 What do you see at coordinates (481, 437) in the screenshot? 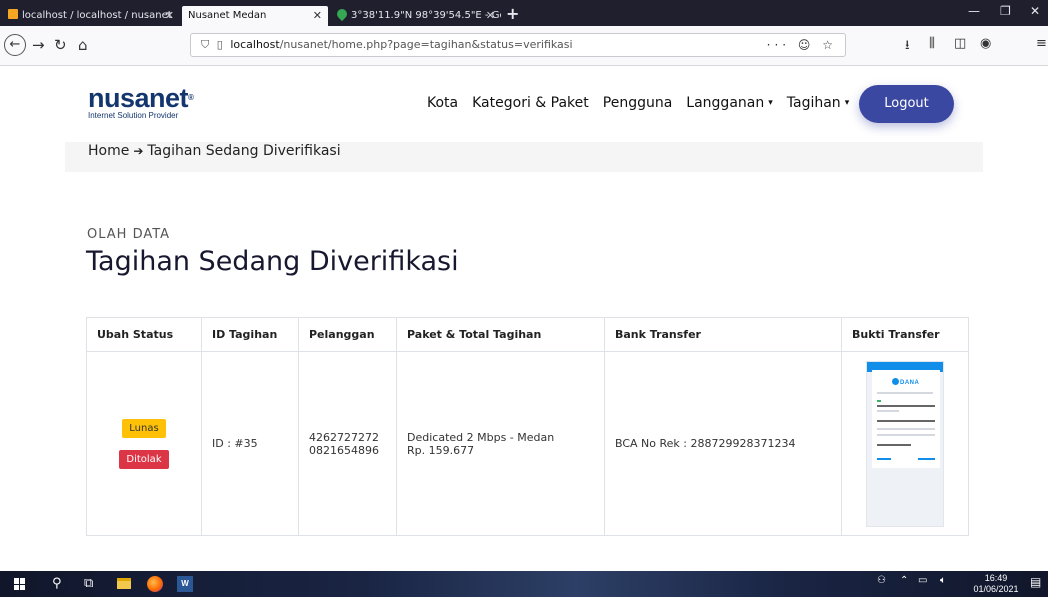
I see `package-name: Dedicated 2 Mbps - Medan` at bounding box center [481, 437].